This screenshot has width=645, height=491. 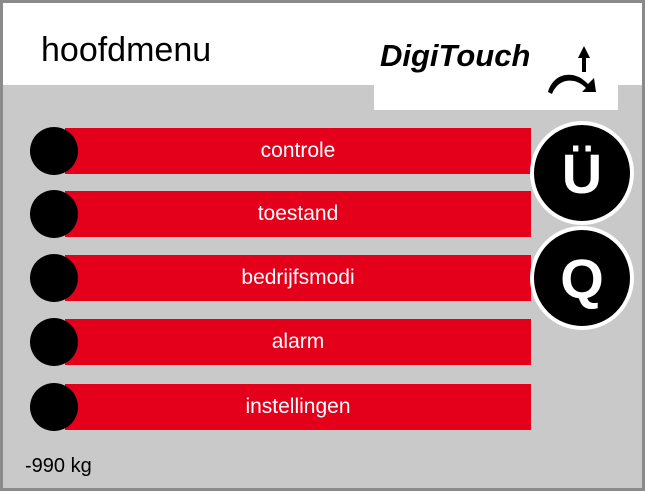 I want to click on q-label: Q, so click(x=582, y=278).